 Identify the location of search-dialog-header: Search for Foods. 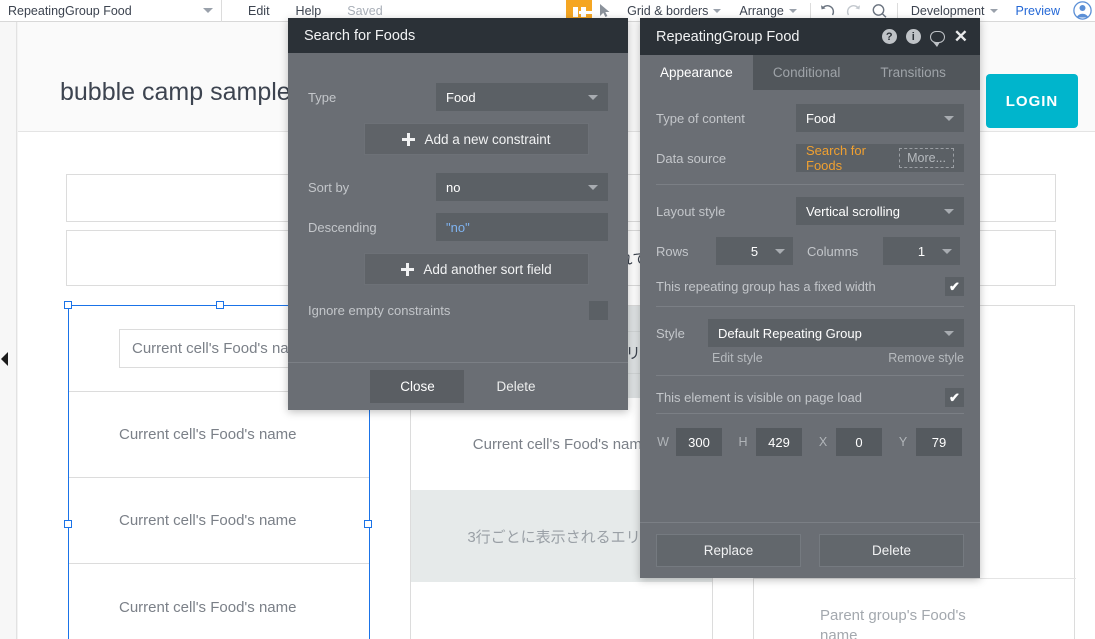
(458, 35).